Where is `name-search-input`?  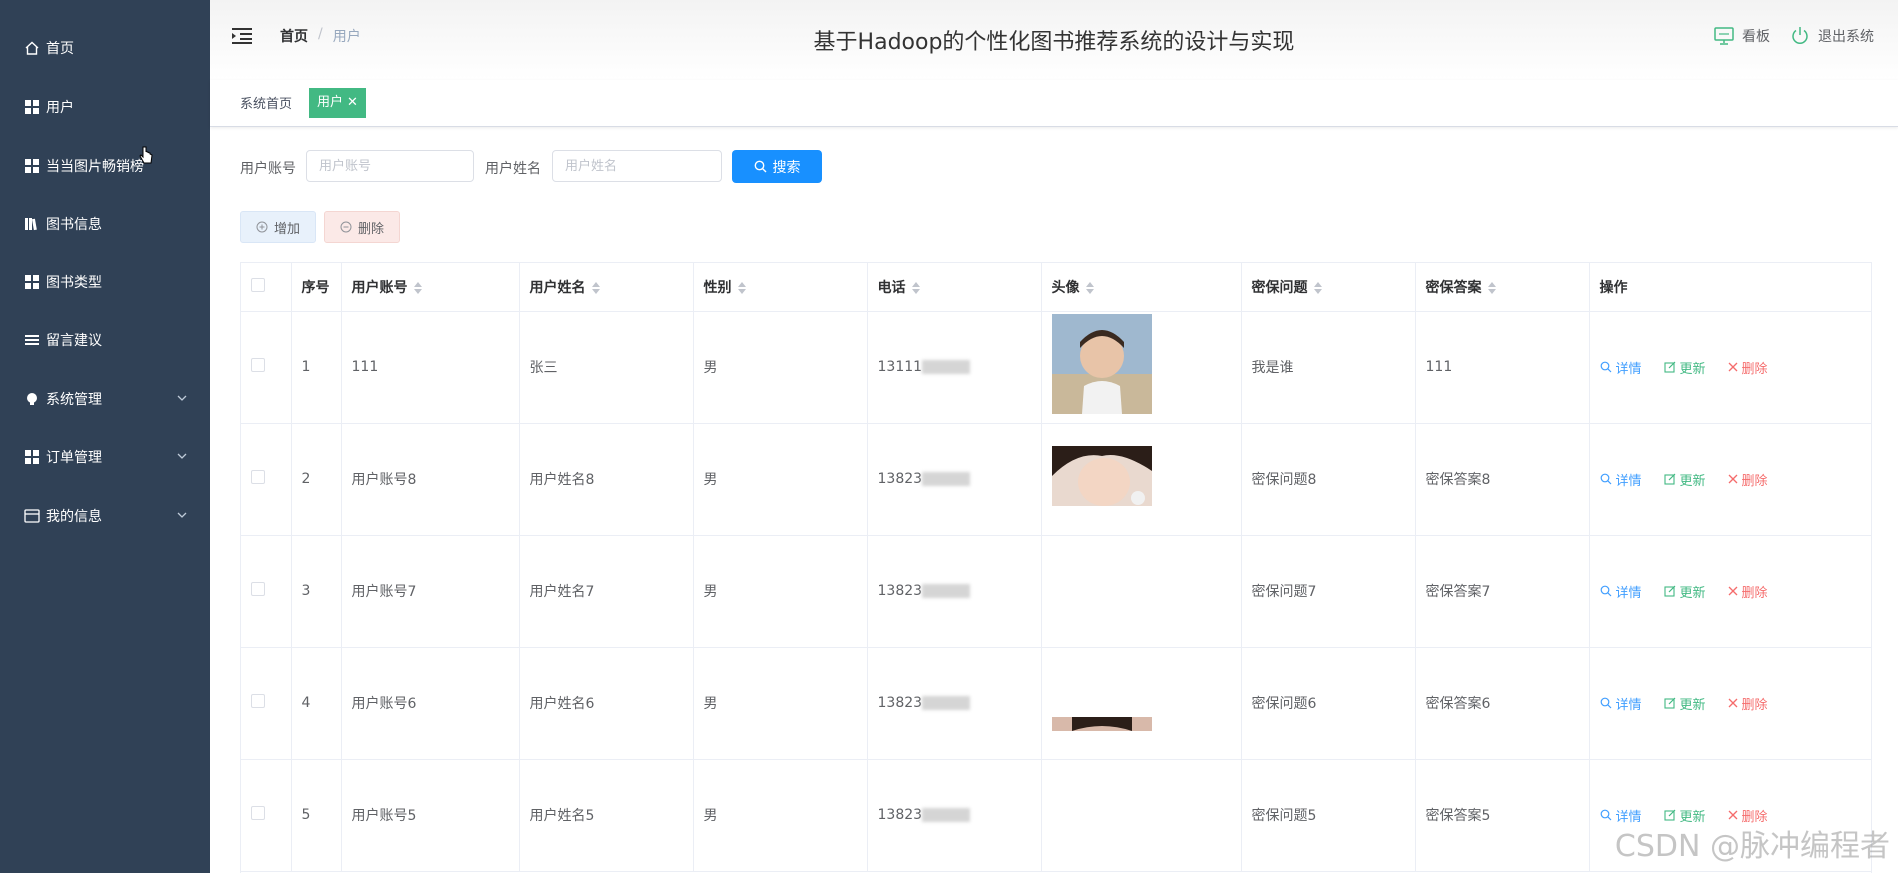
name-search-input is located at coordinates (637, 166).